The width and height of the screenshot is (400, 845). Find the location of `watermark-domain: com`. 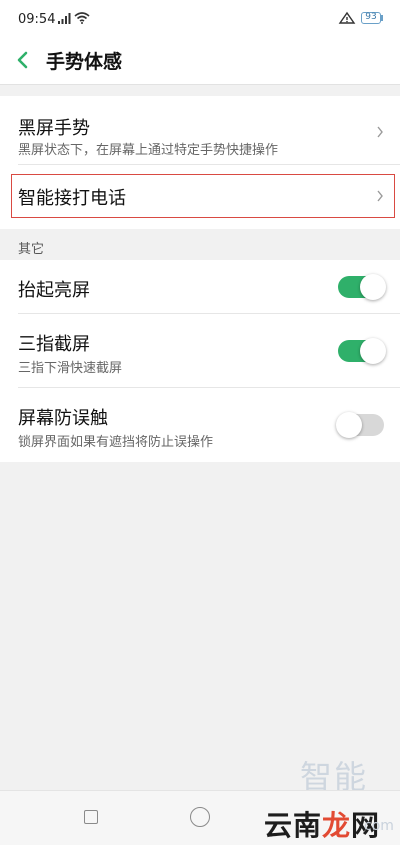

watermark-domain: com is located at coordinates (379, 826).